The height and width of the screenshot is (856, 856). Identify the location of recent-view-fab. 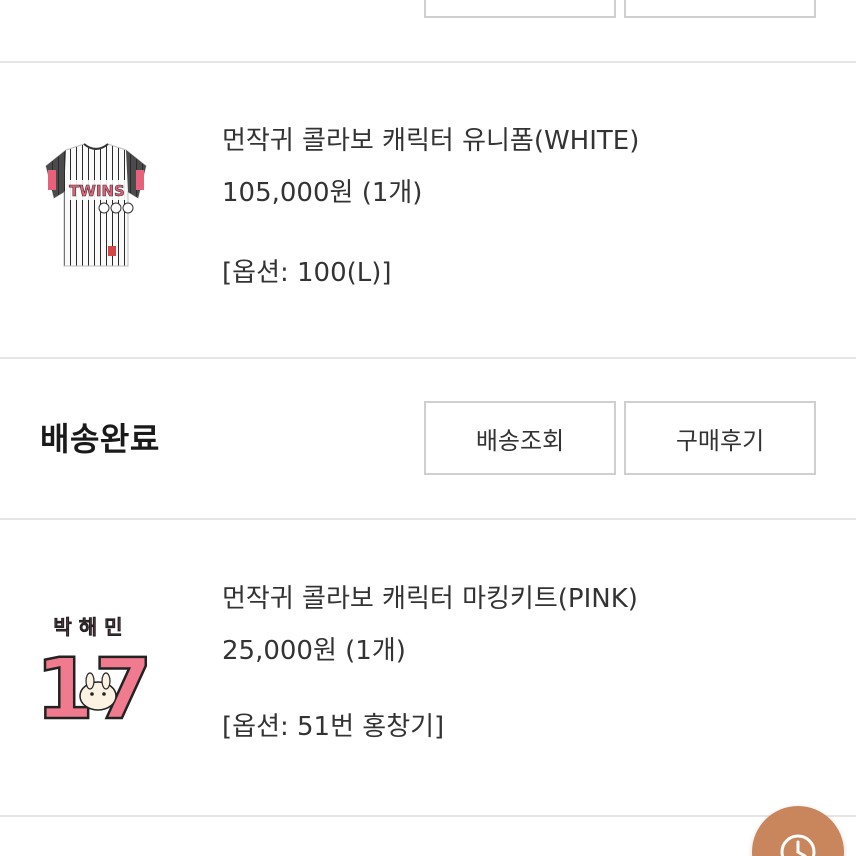
(798, 831).